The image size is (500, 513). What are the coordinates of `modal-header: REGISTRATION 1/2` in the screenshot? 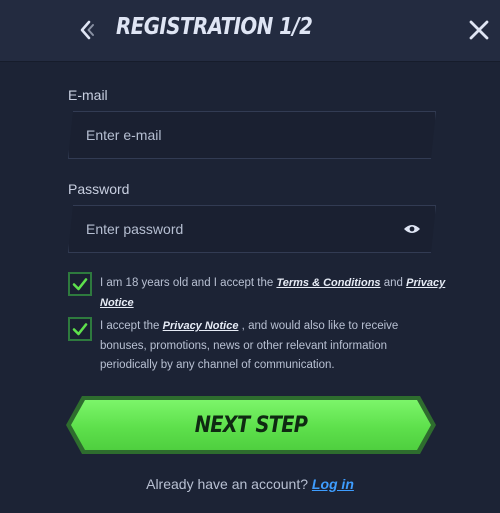 It's located at (250, 31).